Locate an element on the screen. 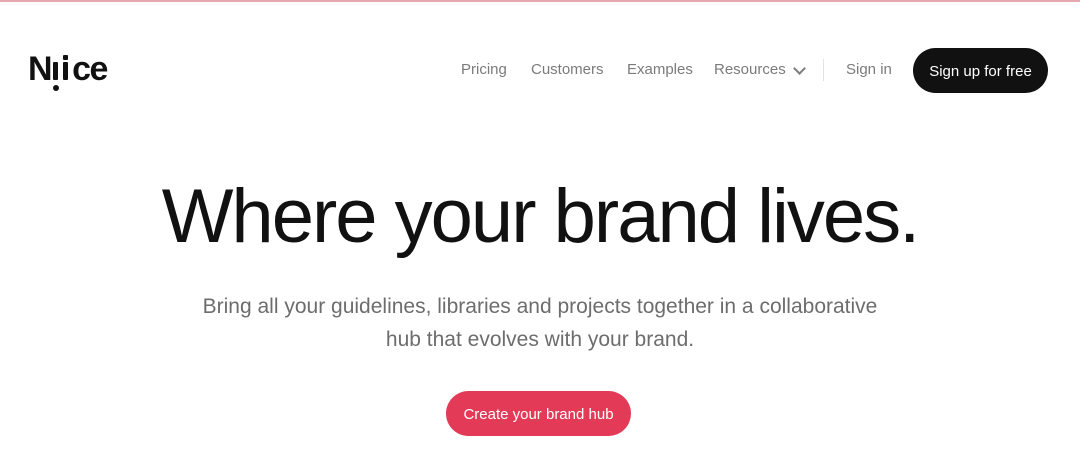 Image resolution: width=1080 pixels, height=453 pixels. nav-link-pricing: Pricing is located at coordinates (484, 70).